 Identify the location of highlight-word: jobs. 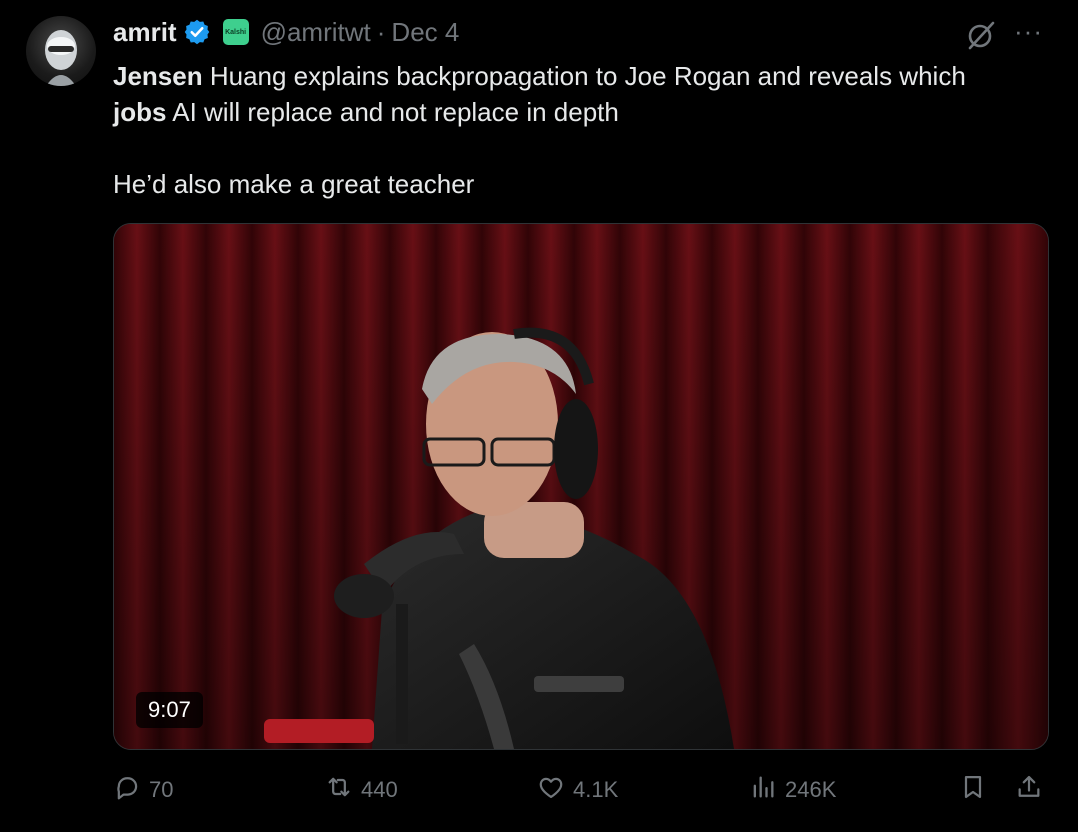
(140, 112).